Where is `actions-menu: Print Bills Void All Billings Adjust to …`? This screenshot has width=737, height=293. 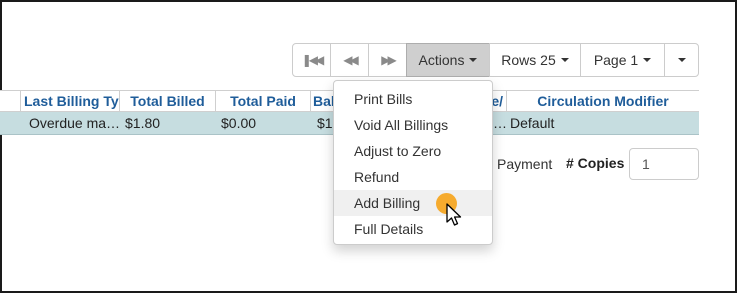 actions-menu: Print Bills Void All Billings Adjust to … is located at coordinates (413, 162).